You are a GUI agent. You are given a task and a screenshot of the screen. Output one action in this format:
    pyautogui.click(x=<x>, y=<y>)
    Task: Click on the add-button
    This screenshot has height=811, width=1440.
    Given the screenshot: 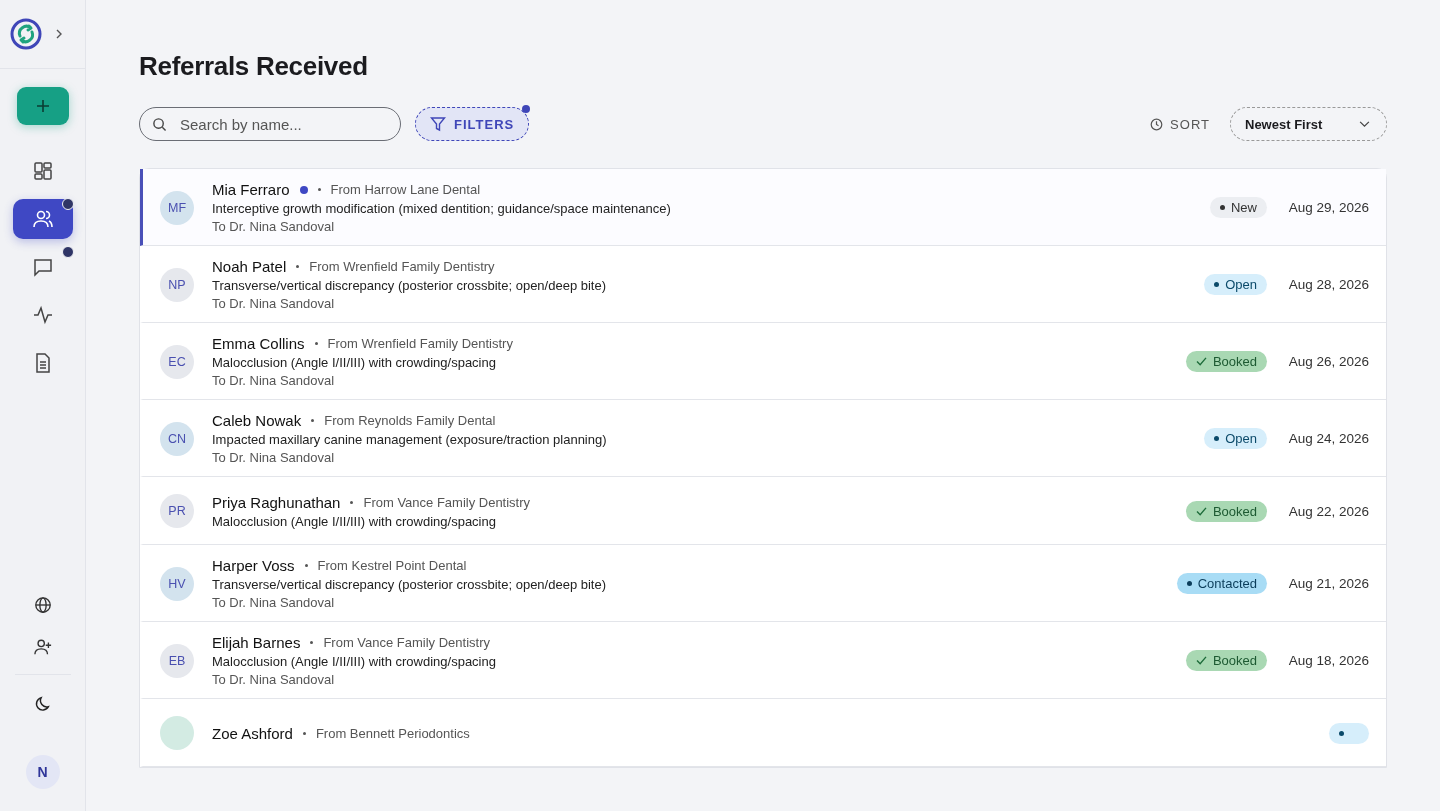 What is the action you would take?
    pyautogui.click(x=42, y=106)
    